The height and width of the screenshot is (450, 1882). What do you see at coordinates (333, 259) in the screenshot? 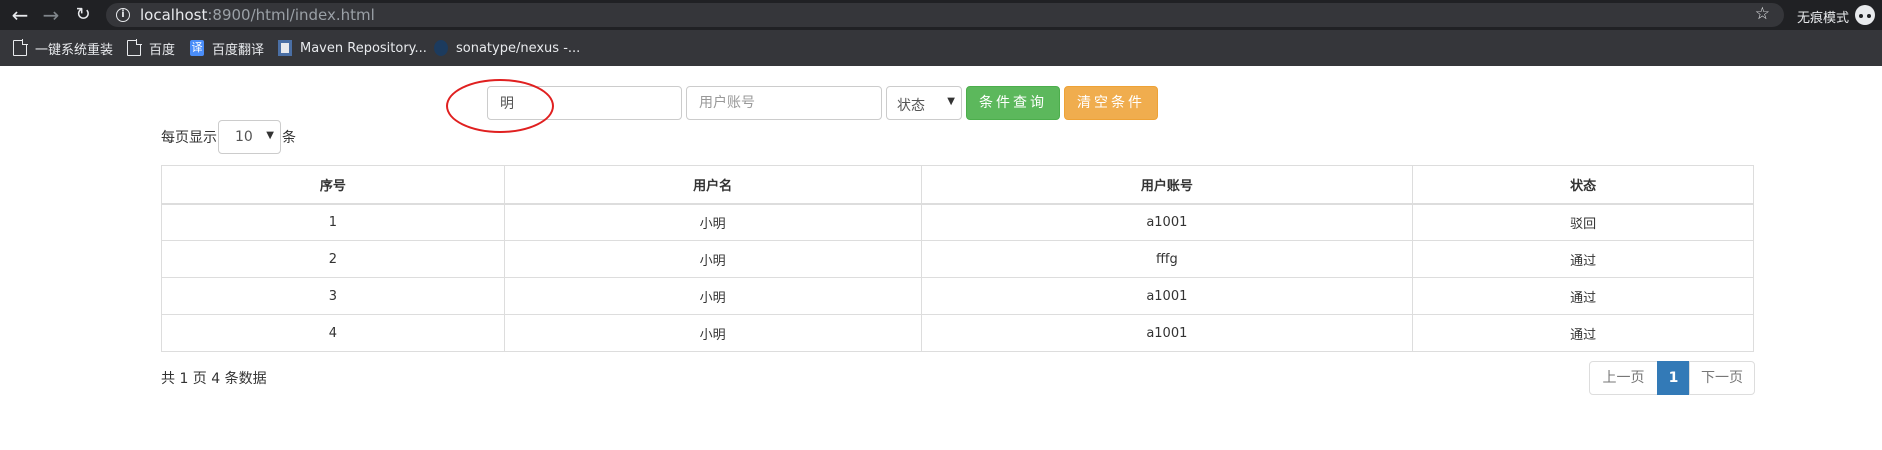
I see `cell-index: 2` at bounding box center [333, 259].